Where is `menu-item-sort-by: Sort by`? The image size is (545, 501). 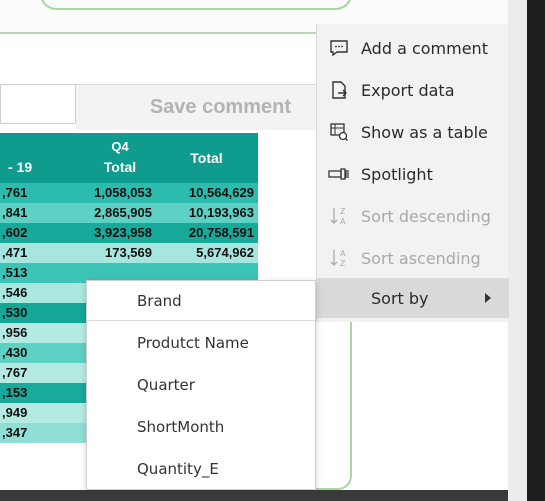 menu-item-sort-by: Sort by is located at coordinates (413, 298).